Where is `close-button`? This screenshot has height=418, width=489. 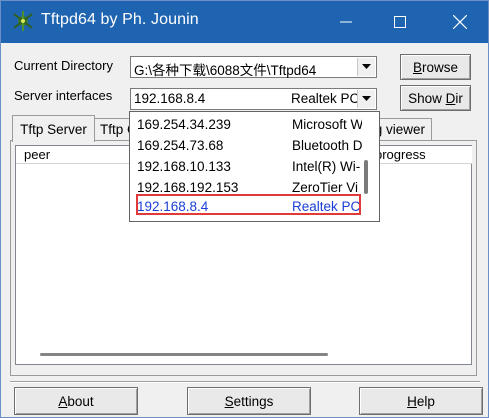
close-button is located at coordinates (460, 22).